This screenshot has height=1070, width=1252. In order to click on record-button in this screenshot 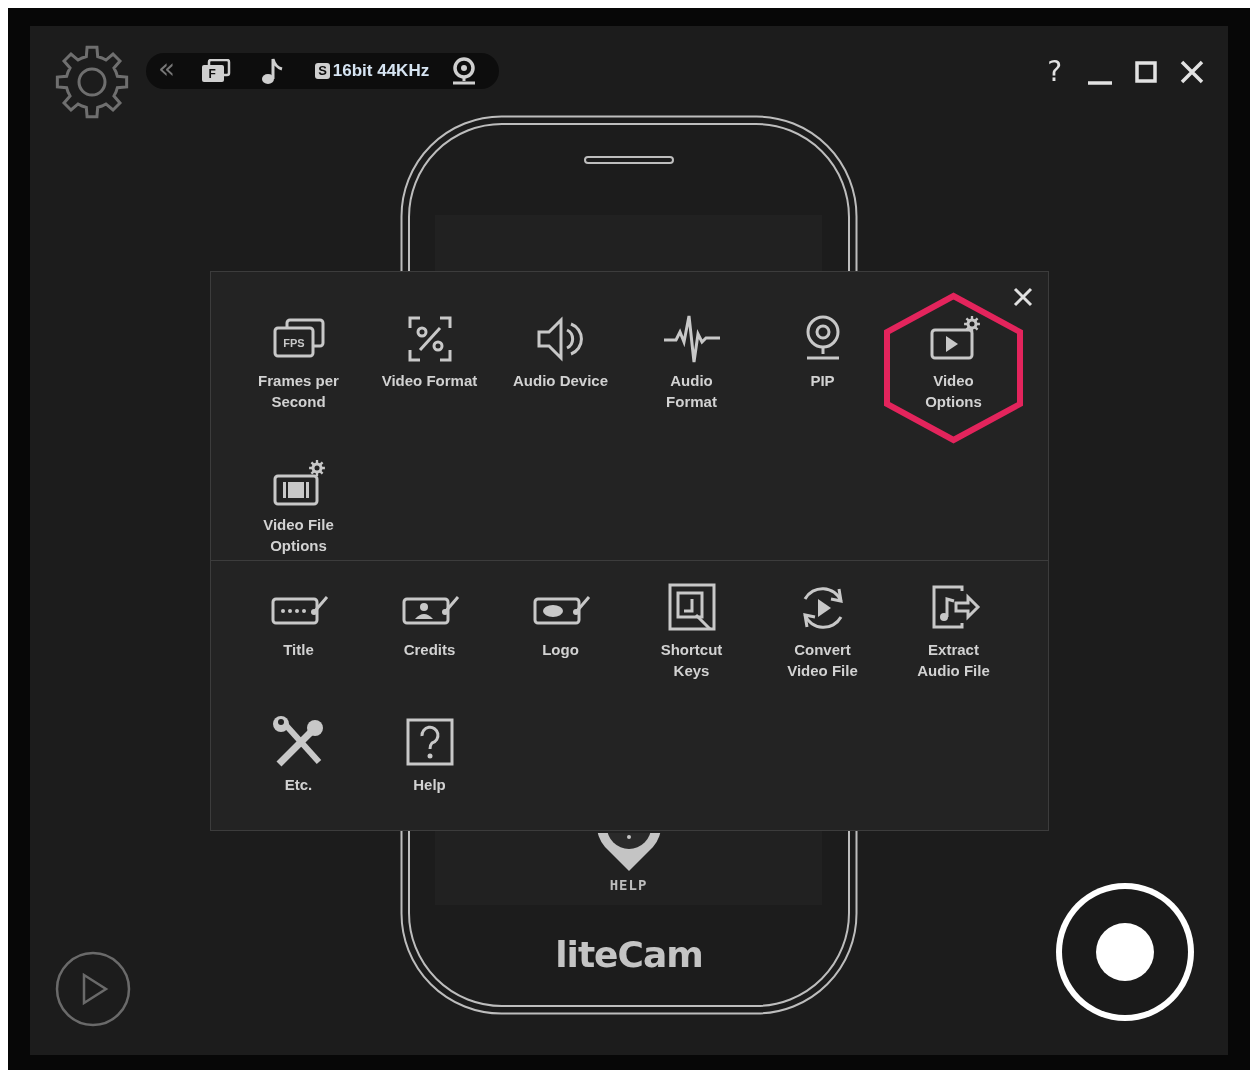, I will do `click(1125, 952)`.